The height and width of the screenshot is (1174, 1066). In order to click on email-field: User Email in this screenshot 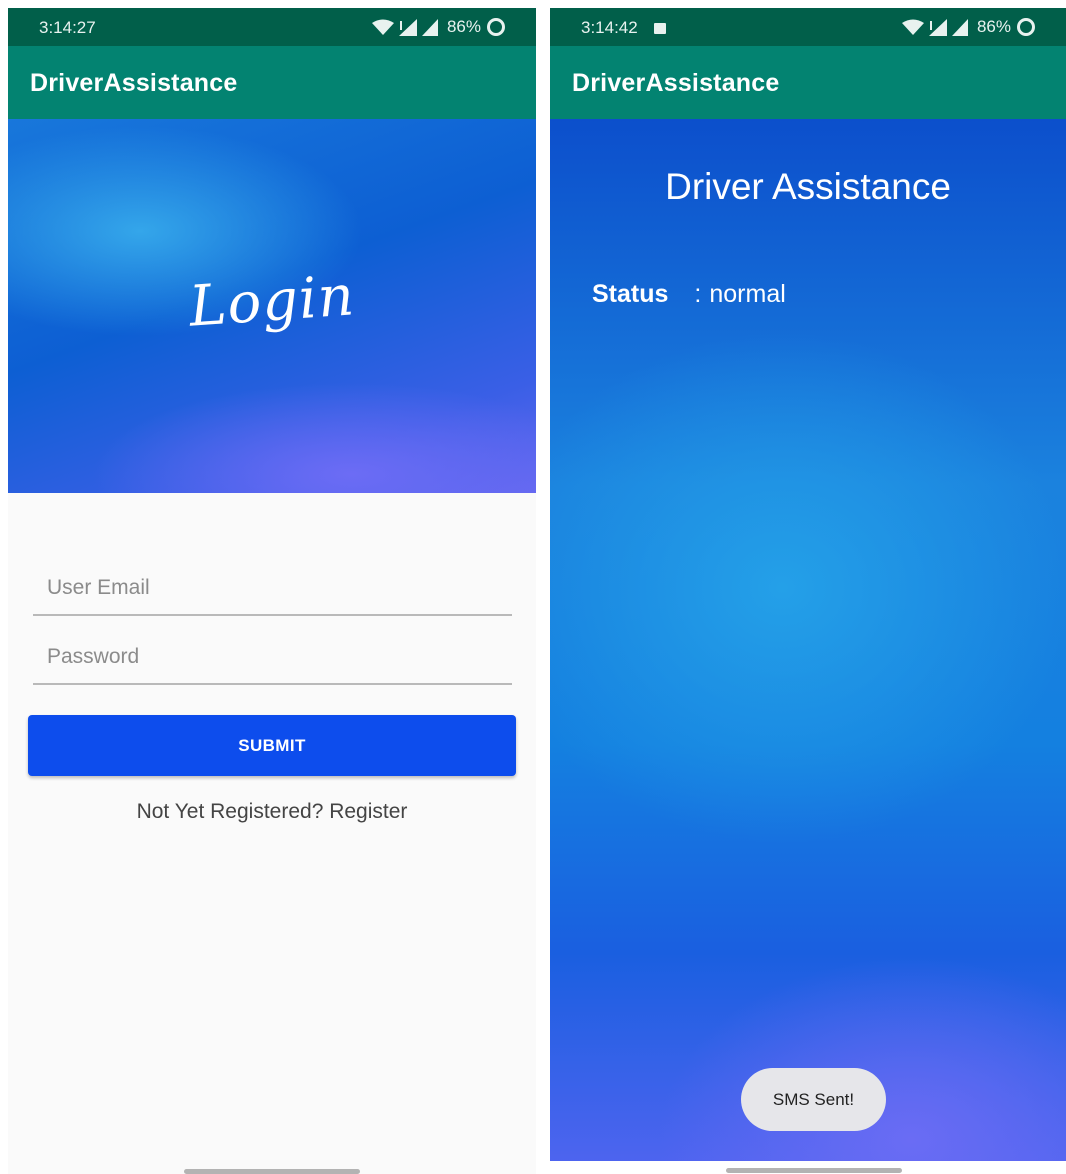, I will do `click(272, 586)`.